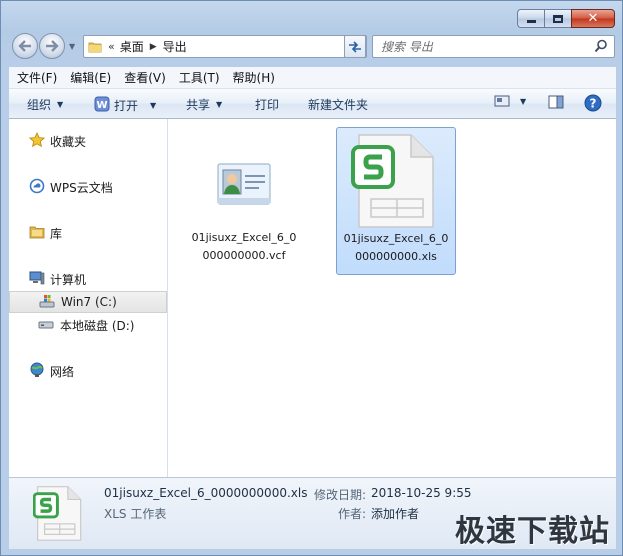  I want to click on minimize-button, so click(530, 18).